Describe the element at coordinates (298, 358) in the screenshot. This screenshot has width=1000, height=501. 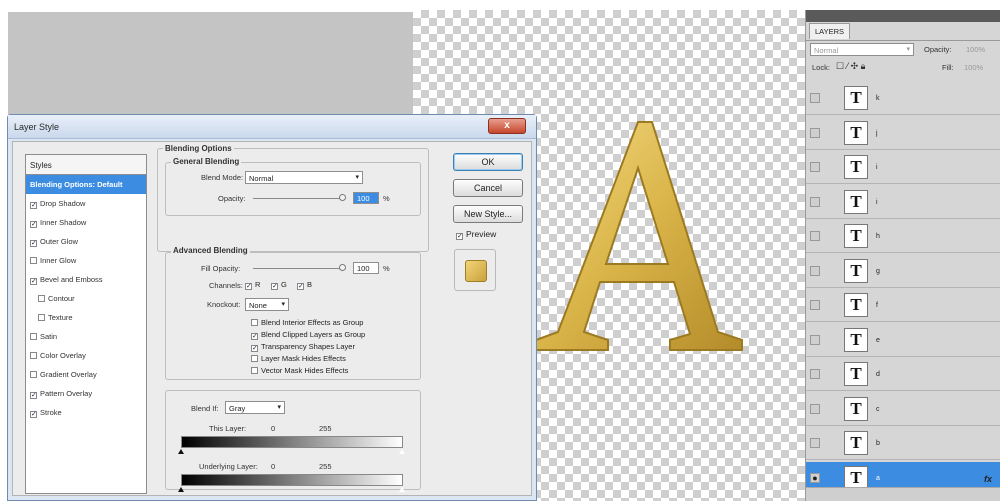
I see `advanced-option-checkbox: Layer Mask Hides Effects` at that location.